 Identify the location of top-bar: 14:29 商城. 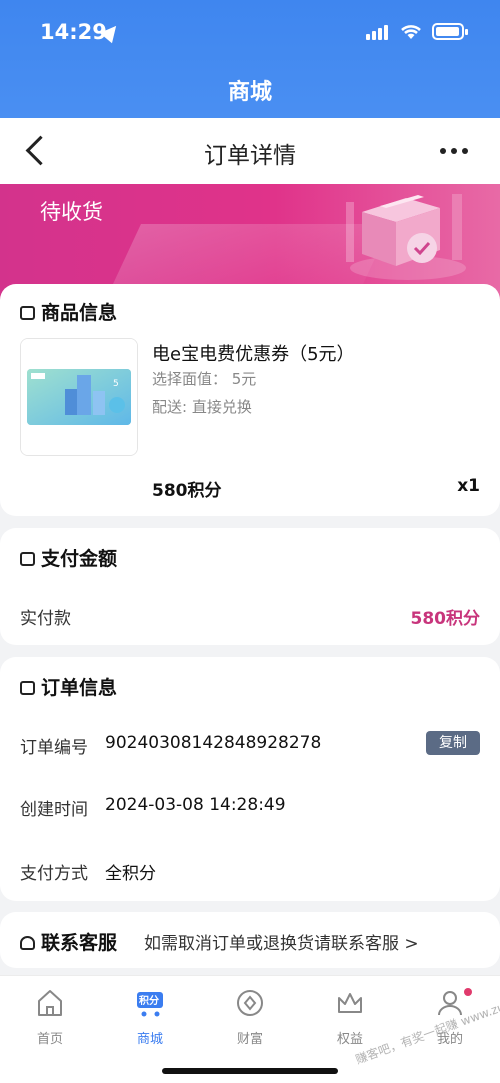
(250, 59).